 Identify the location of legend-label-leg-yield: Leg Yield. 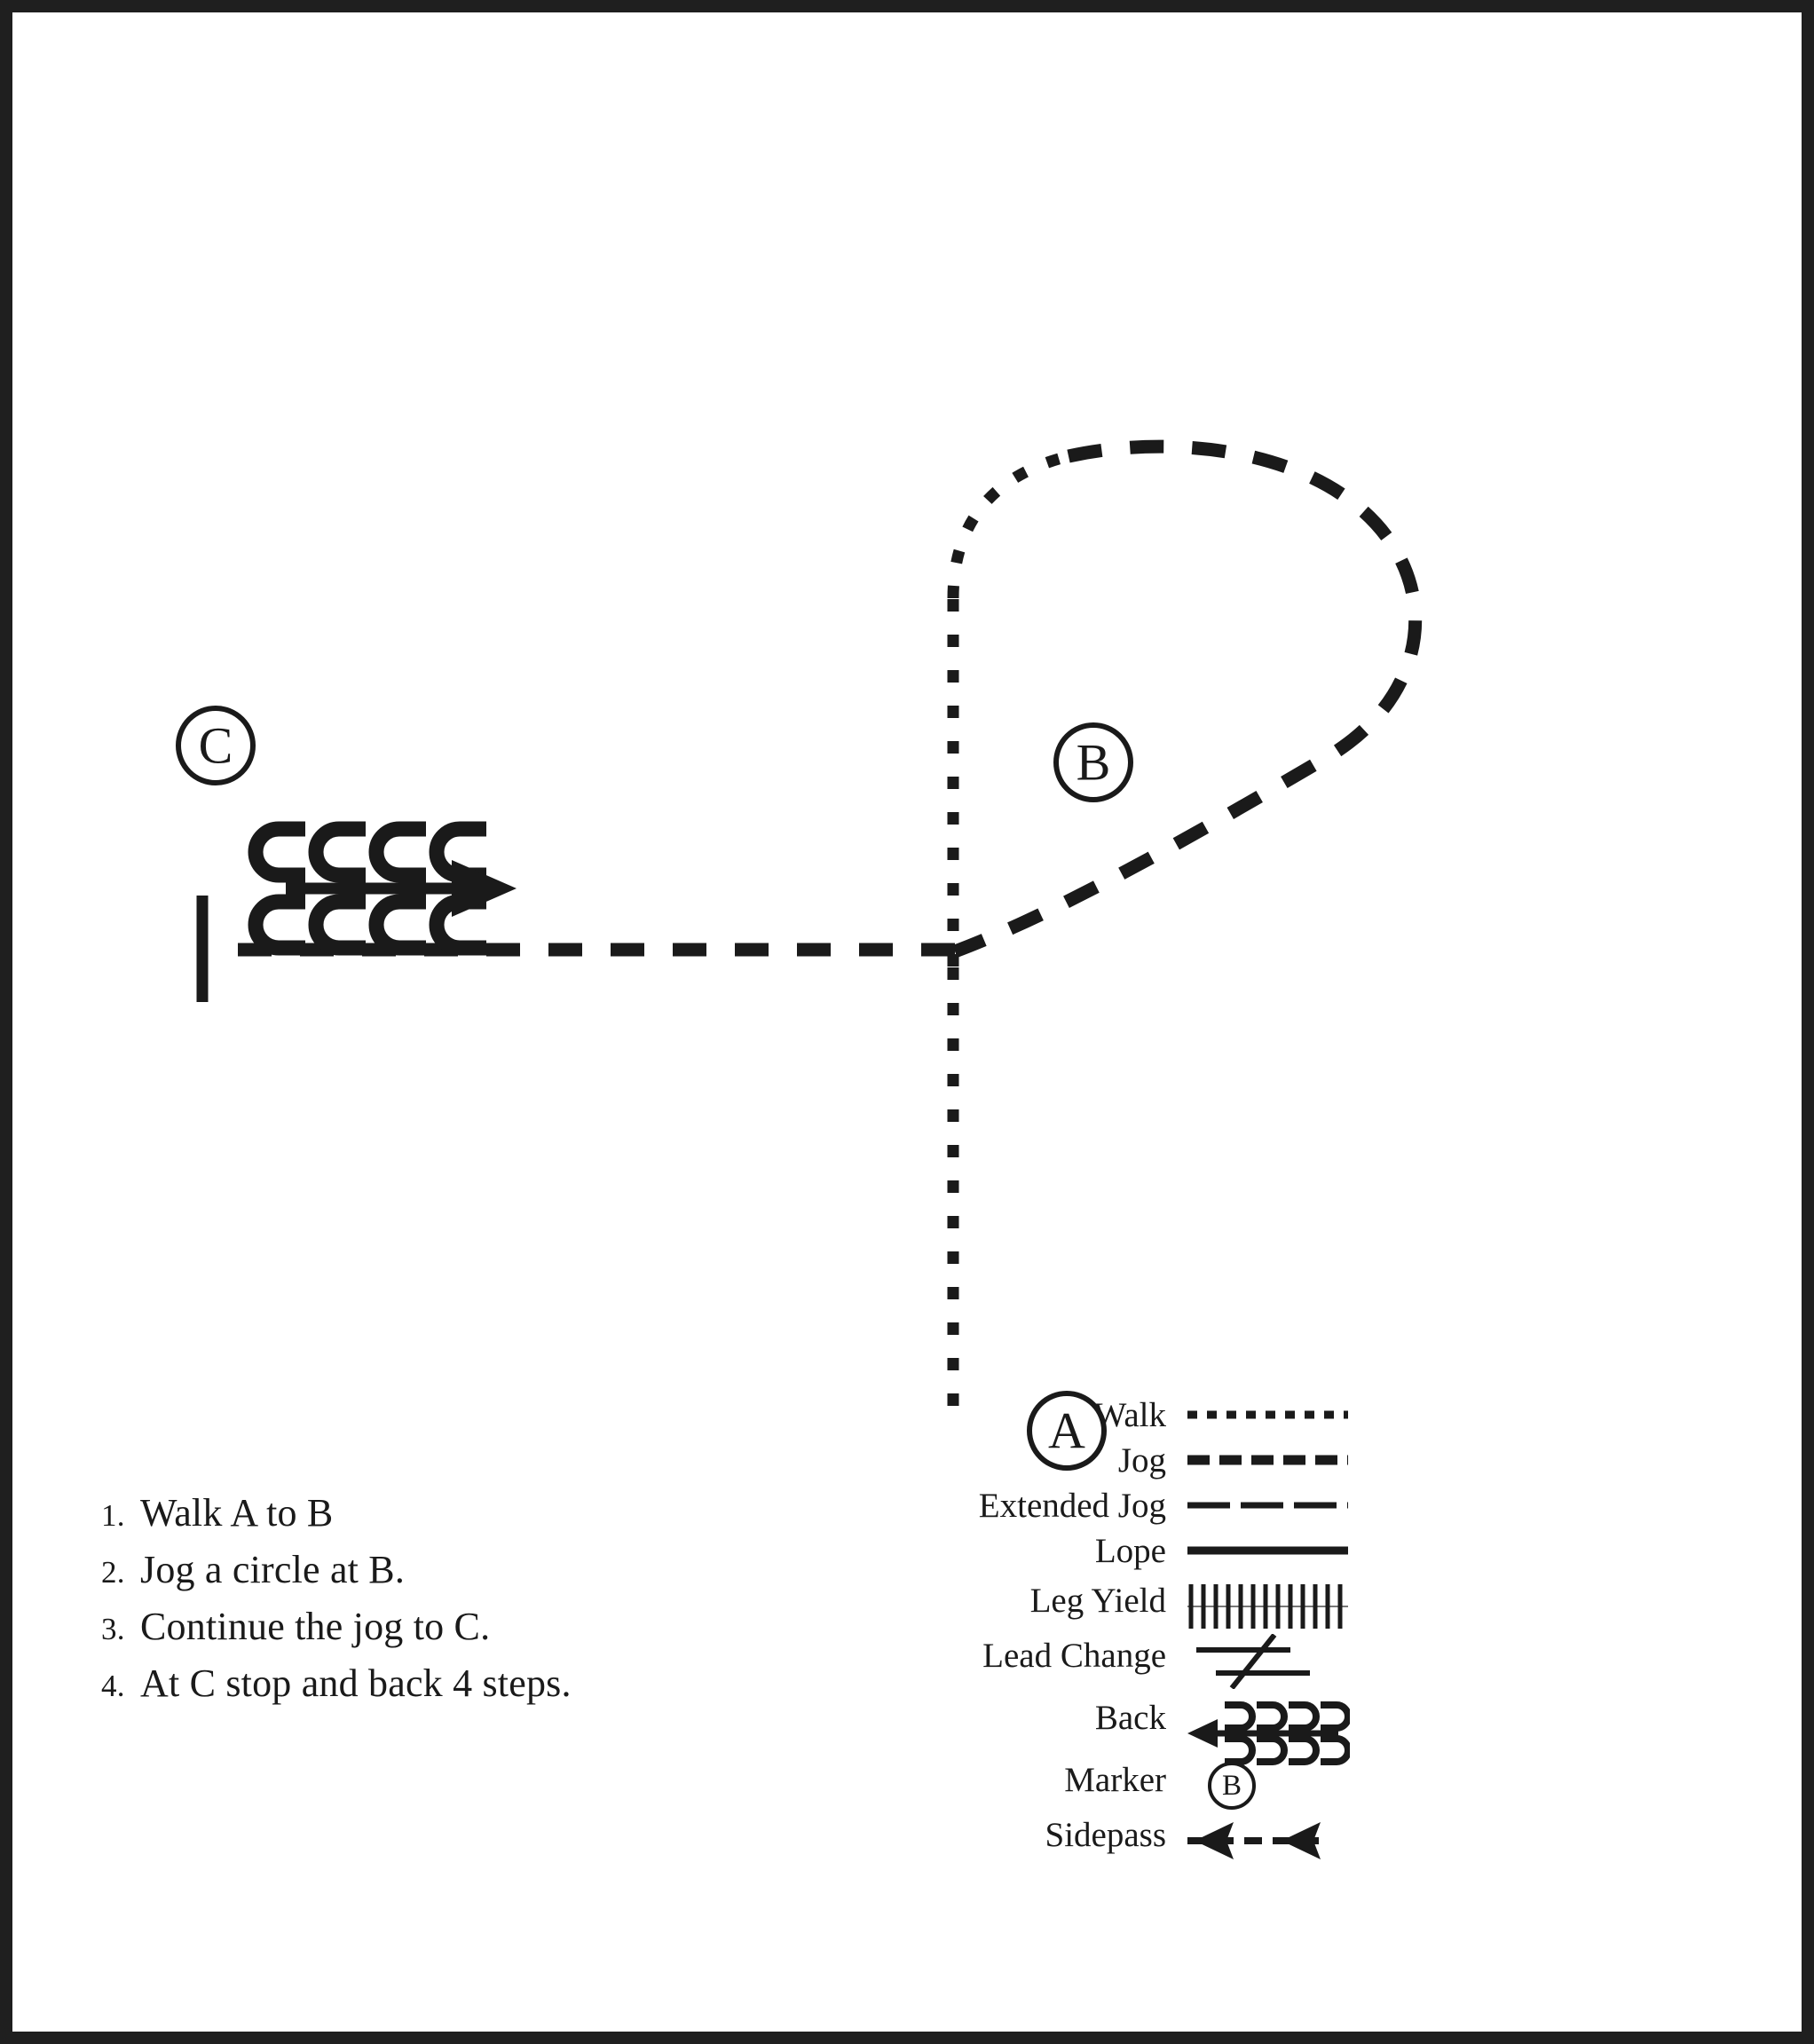
(1097, 1601).